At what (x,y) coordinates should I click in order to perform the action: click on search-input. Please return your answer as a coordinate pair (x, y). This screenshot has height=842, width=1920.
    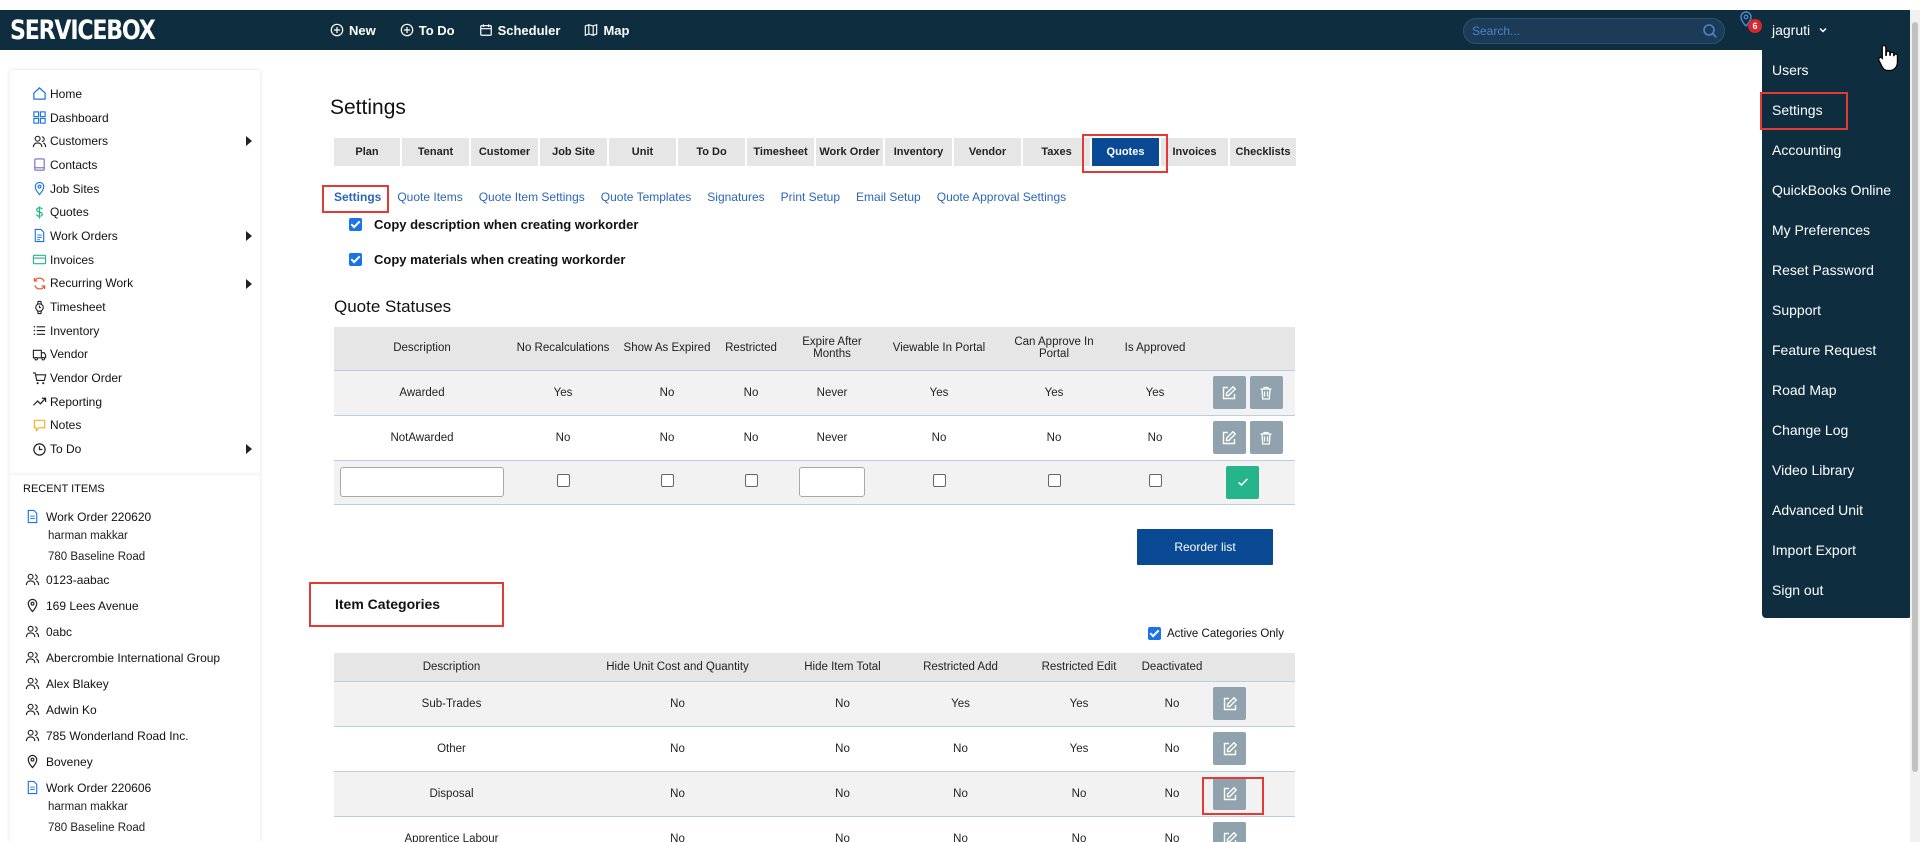
    Looking at the image, I should click on (1582, 31).